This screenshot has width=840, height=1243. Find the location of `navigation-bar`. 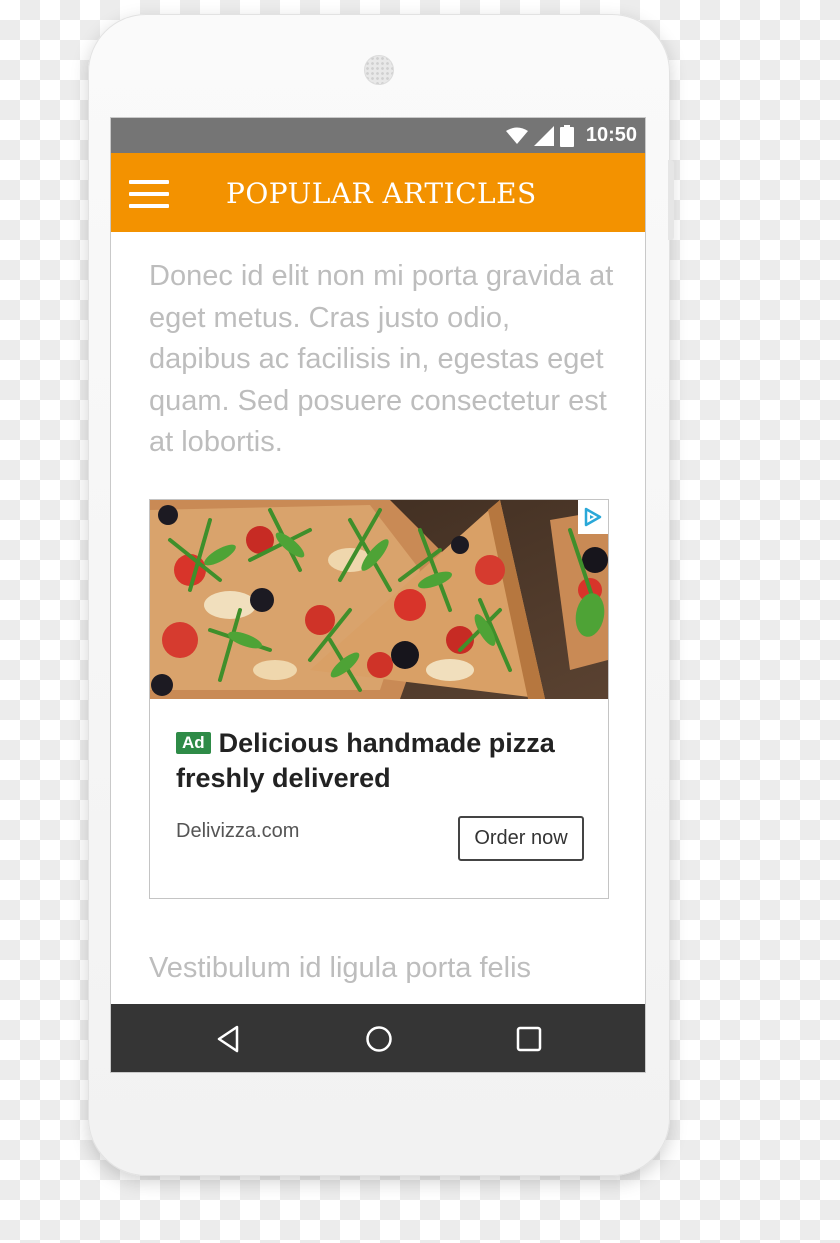

navigation-bar is located at coordinates (378, 1038).